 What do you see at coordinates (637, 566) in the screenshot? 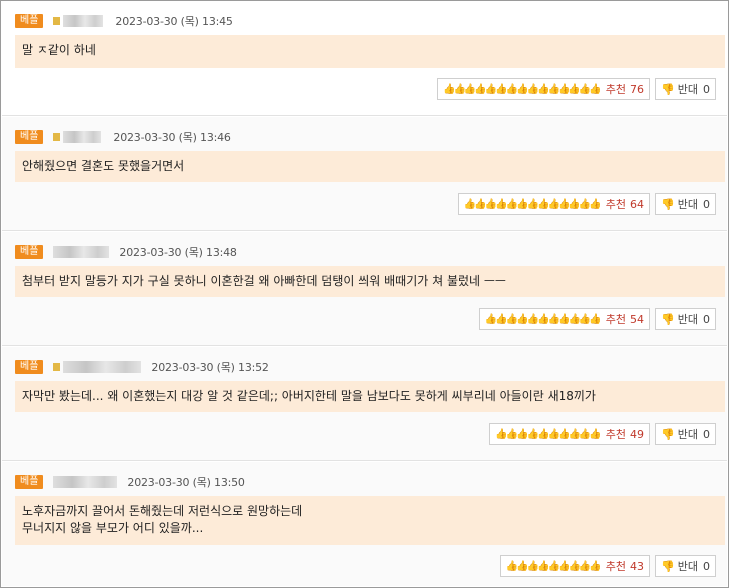
I see `upvote-count: 43` at bounding box center [637, 566].